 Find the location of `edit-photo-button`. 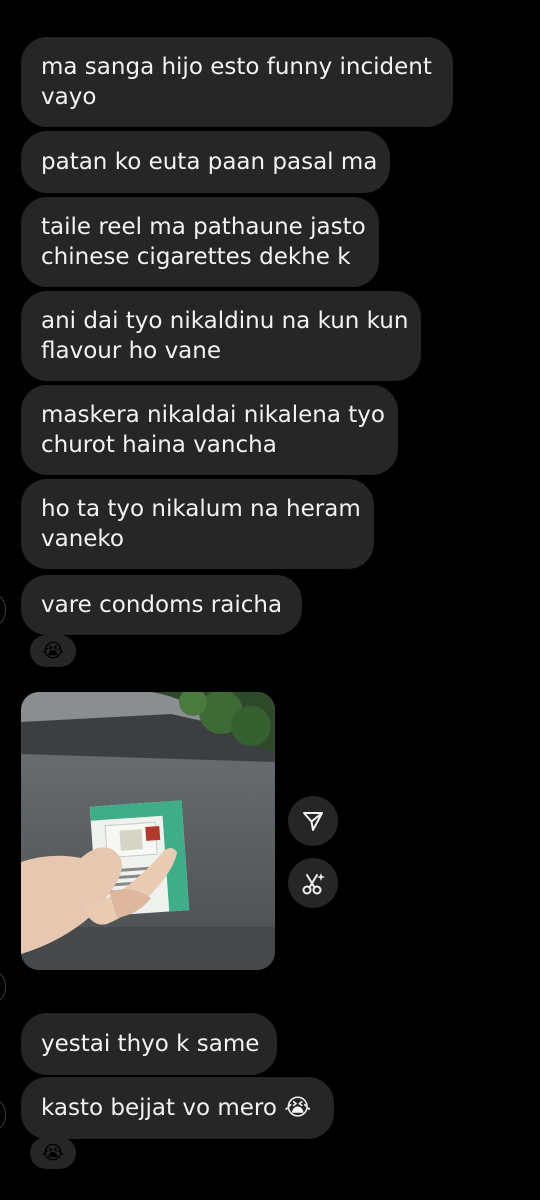

edit-photo-button is located at coordinates (313, 883).